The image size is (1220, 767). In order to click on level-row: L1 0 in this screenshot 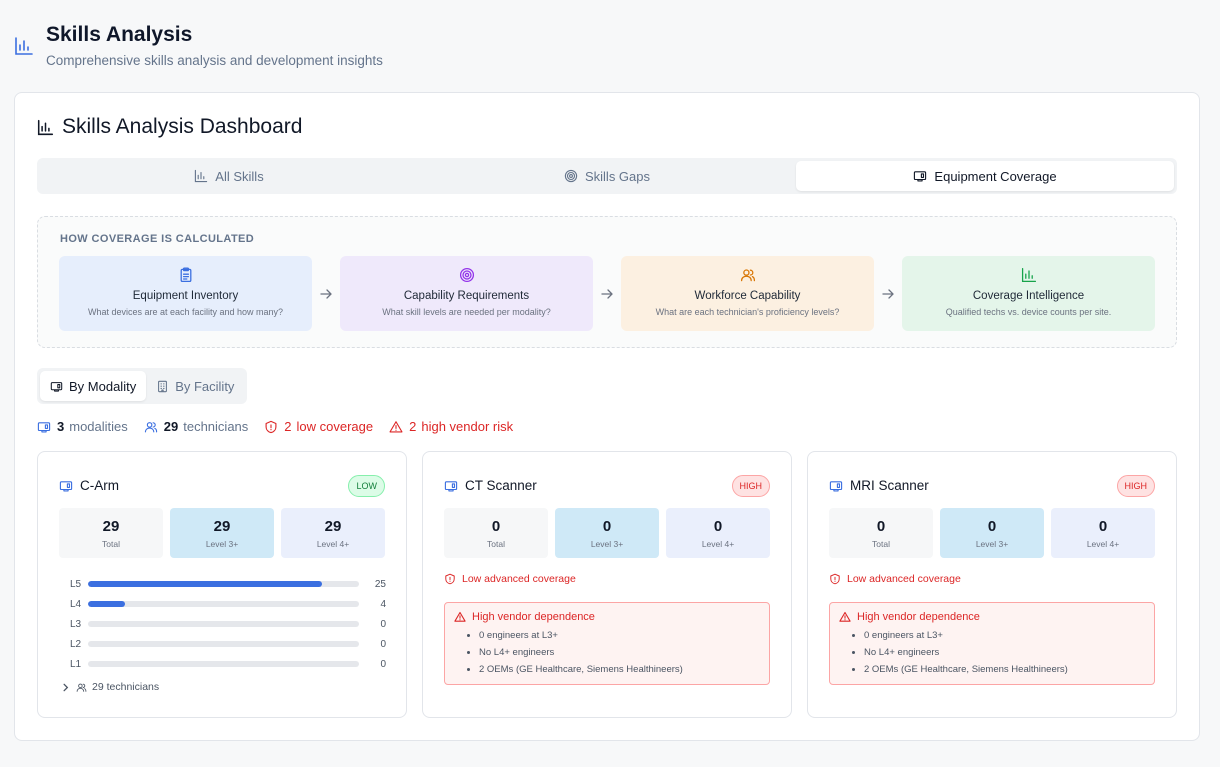, I will do `click(228, 664)`.